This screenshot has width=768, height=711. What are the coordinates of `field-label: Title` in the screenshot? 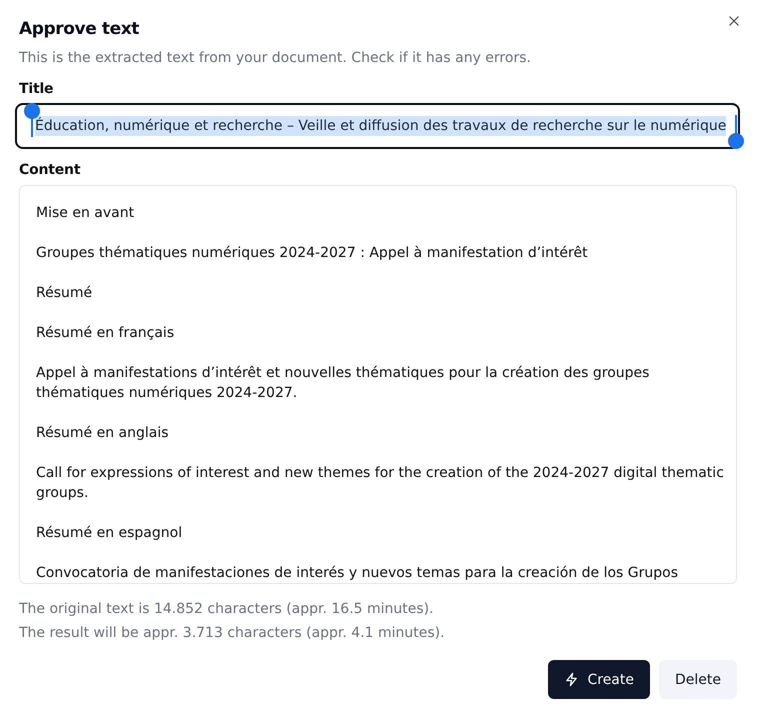 It's located at (36, 89).